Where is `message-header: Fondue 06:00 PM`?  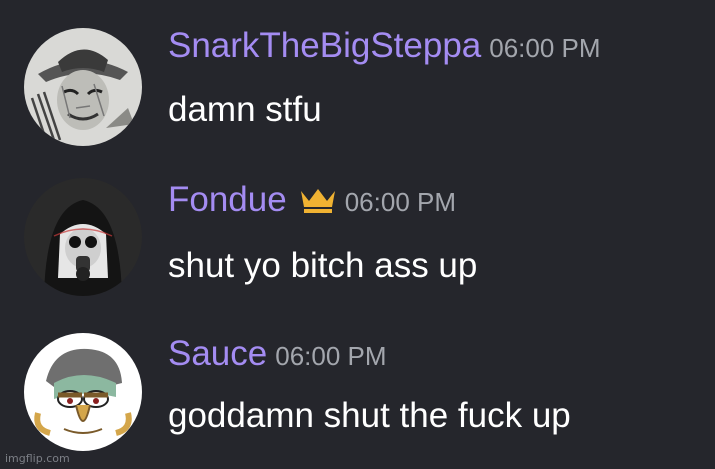 message-header: Fondue 06:00 PM is located at coordinates (312, 202).